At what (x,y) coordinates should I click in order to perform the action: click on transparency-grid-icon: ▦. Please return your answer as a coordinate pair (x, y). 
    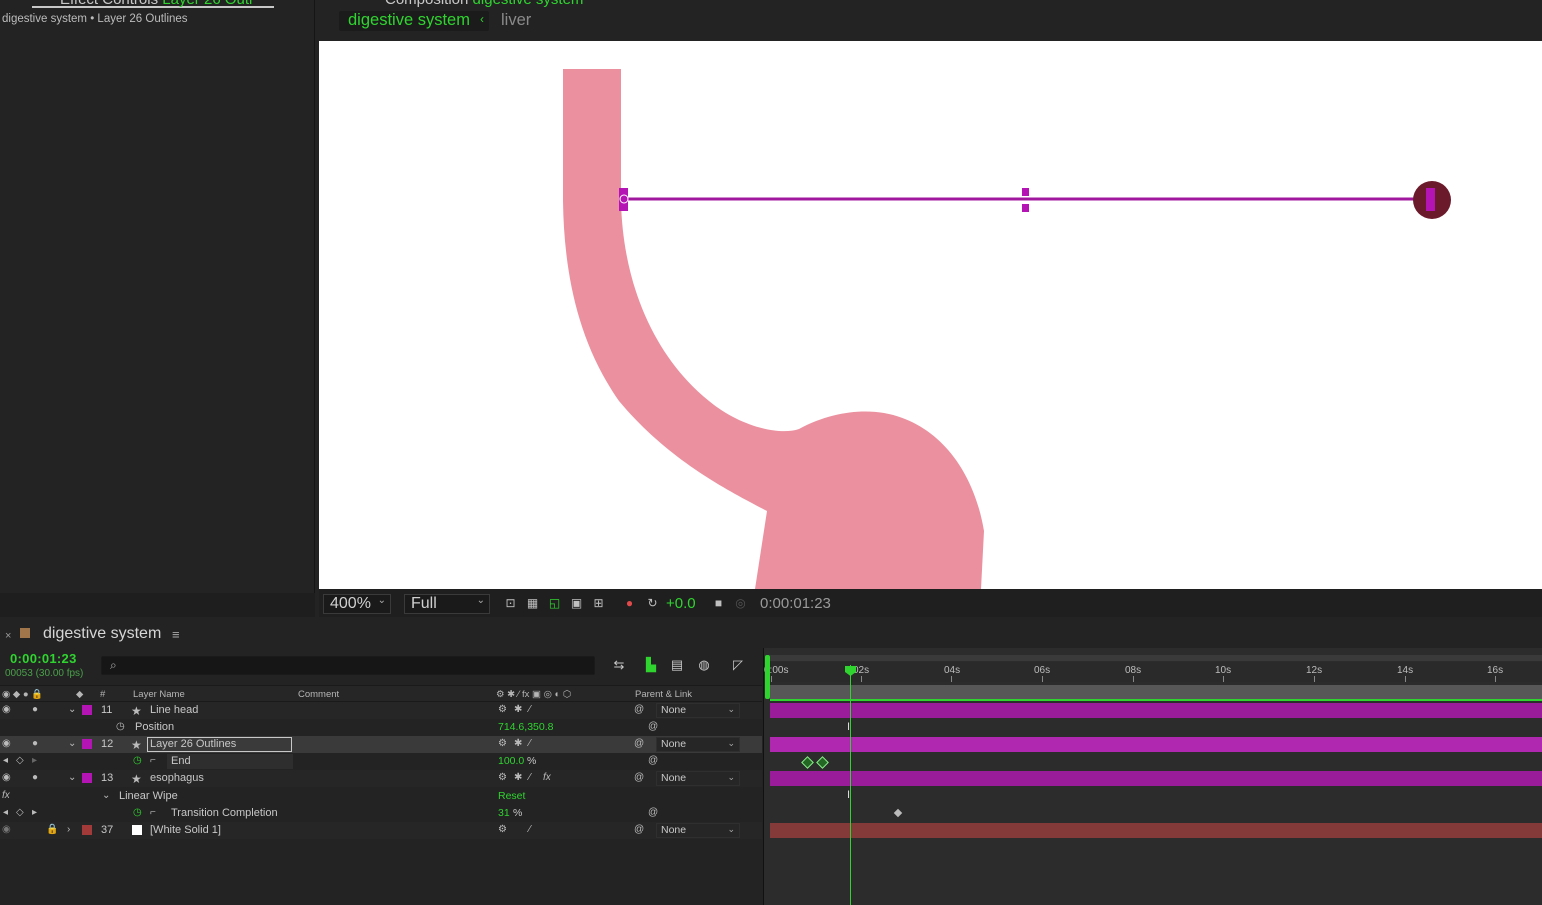
    Looking at the image, I should click on (532, 603).